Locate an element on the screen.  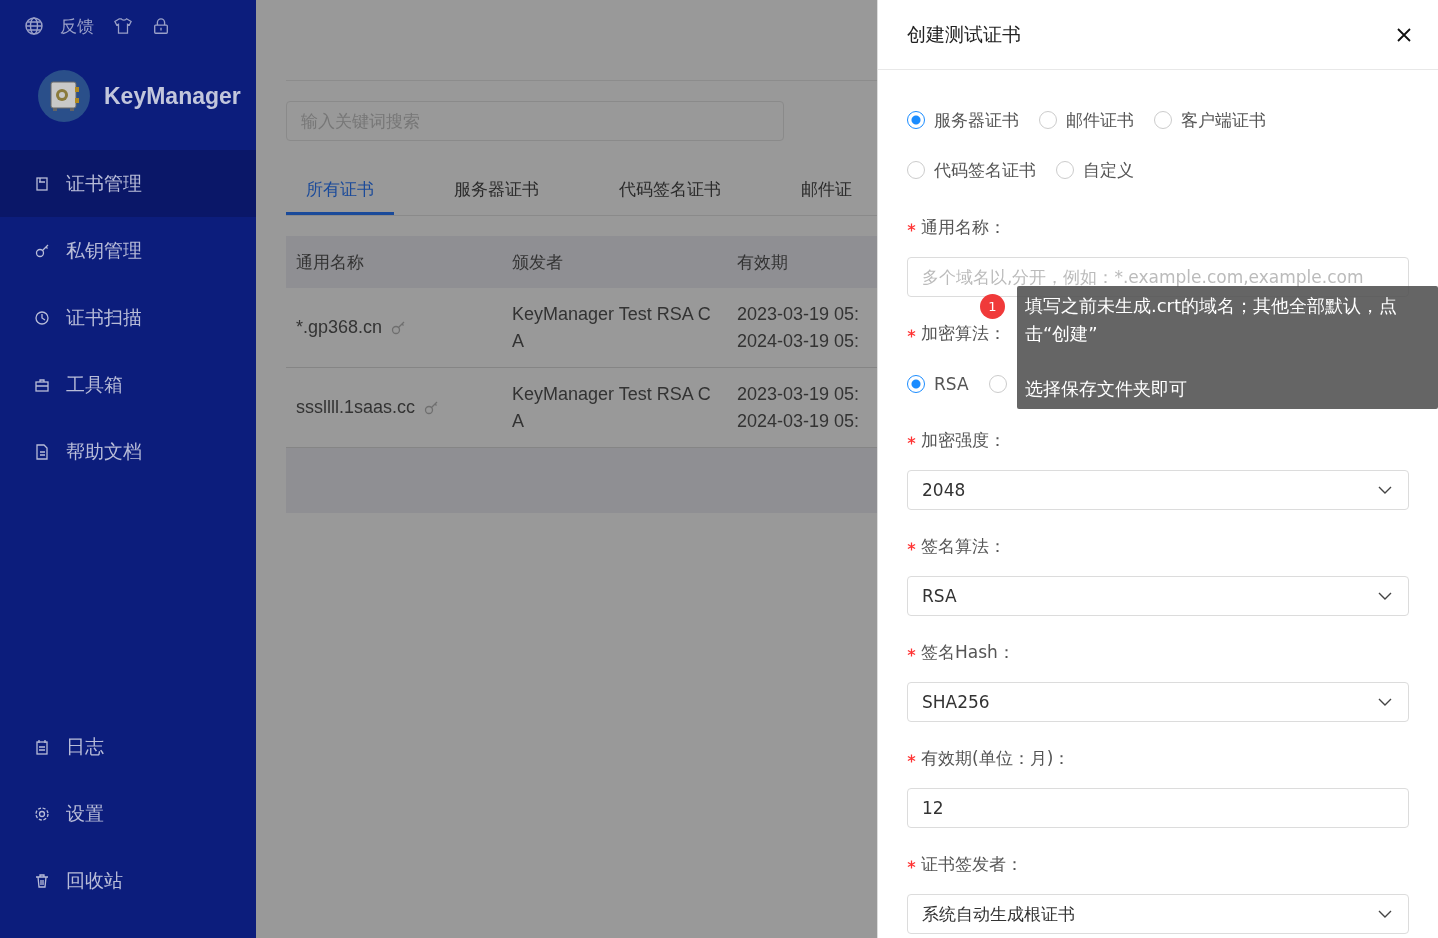
column-header: 有效期 is located at coordinates (762, 262).